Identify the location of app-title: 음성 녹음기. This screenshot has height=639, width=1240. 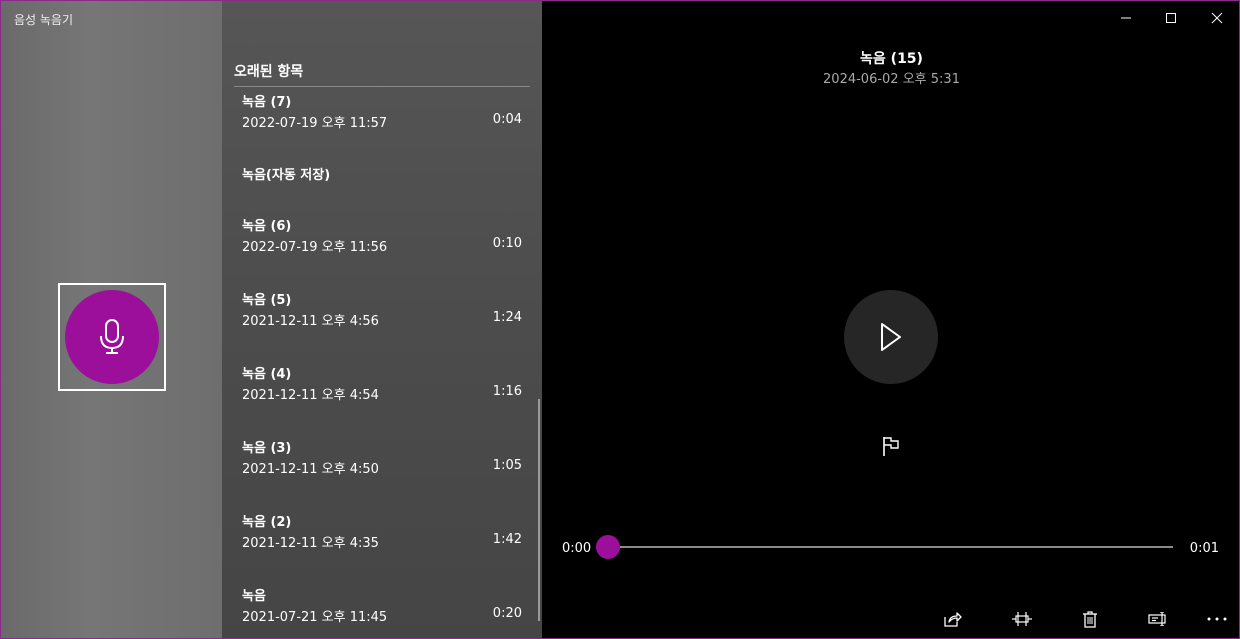
(44, 20).